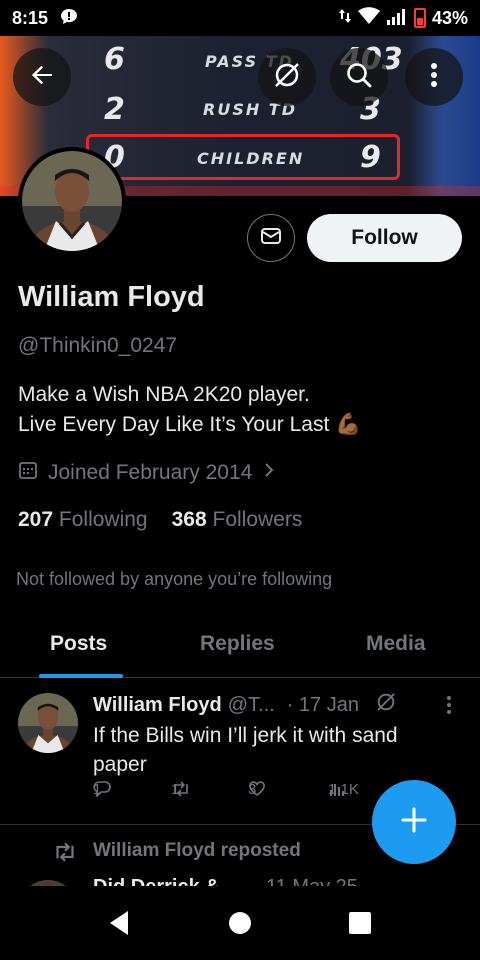  I want to click on like-count: 3, so click(252, 789).